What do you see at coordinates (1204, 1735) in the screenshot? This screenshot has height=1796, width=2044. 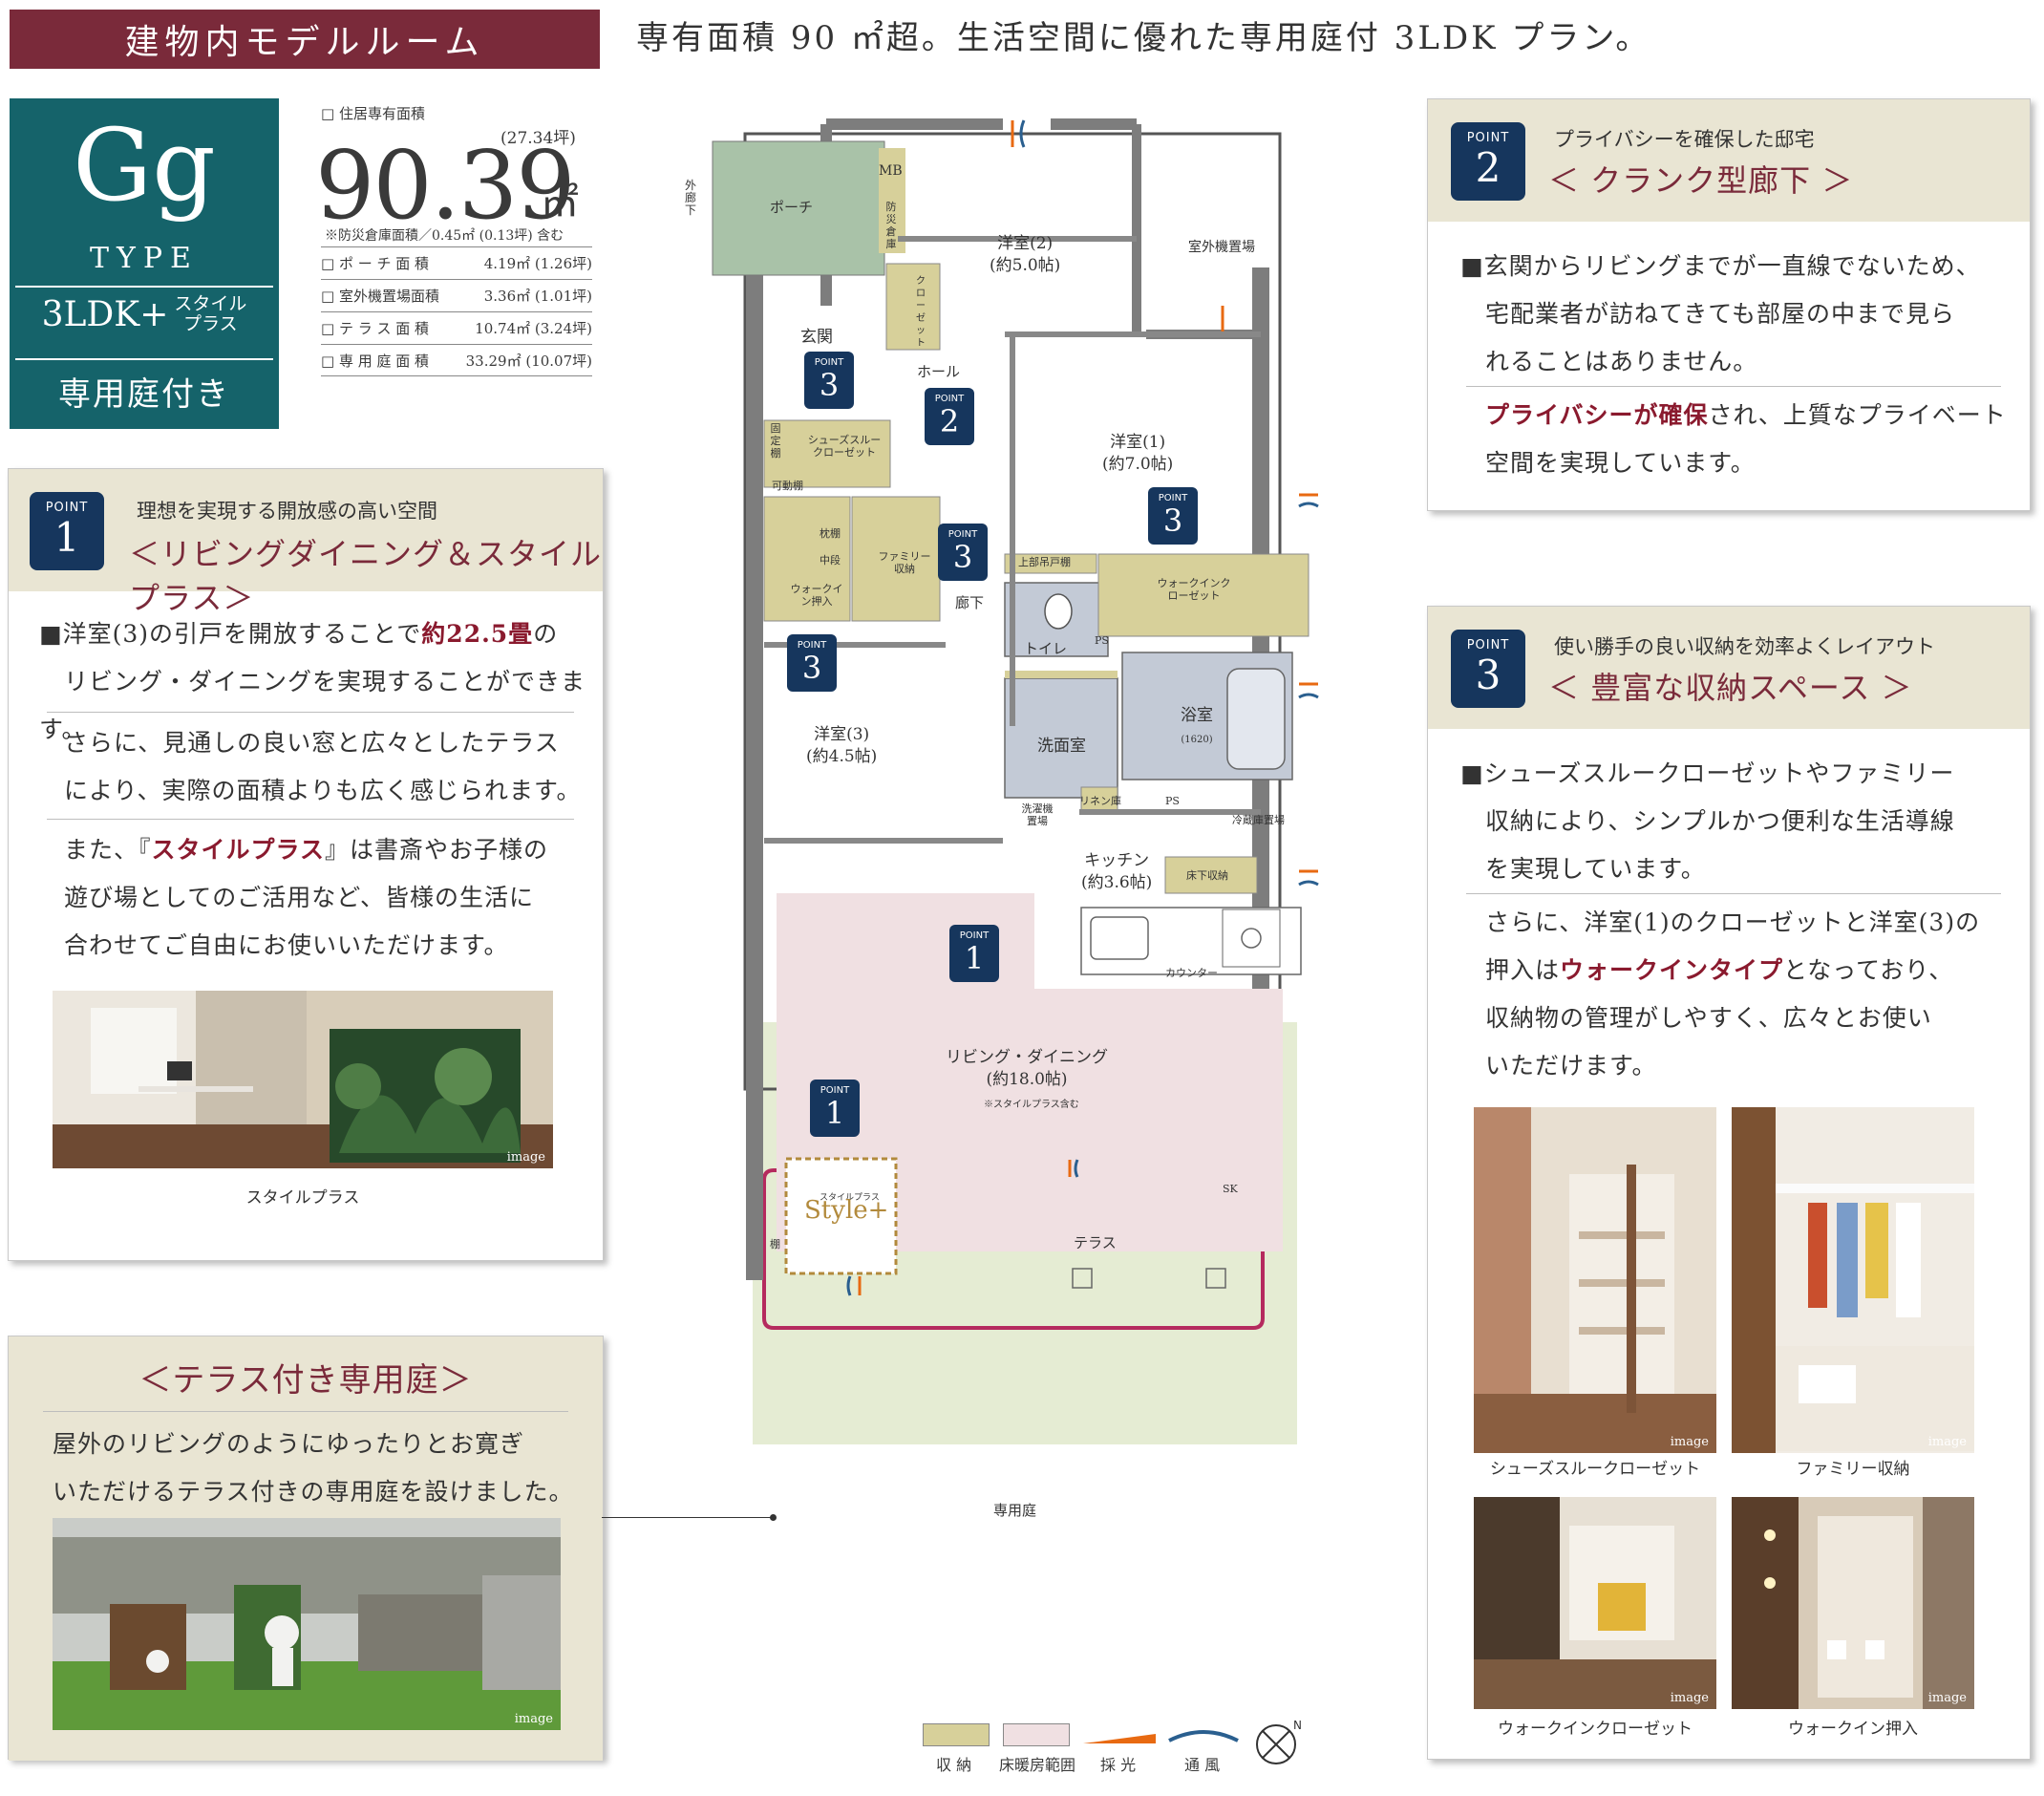 I see `legend-wind-icon` at bounding box center [1204, 1735].